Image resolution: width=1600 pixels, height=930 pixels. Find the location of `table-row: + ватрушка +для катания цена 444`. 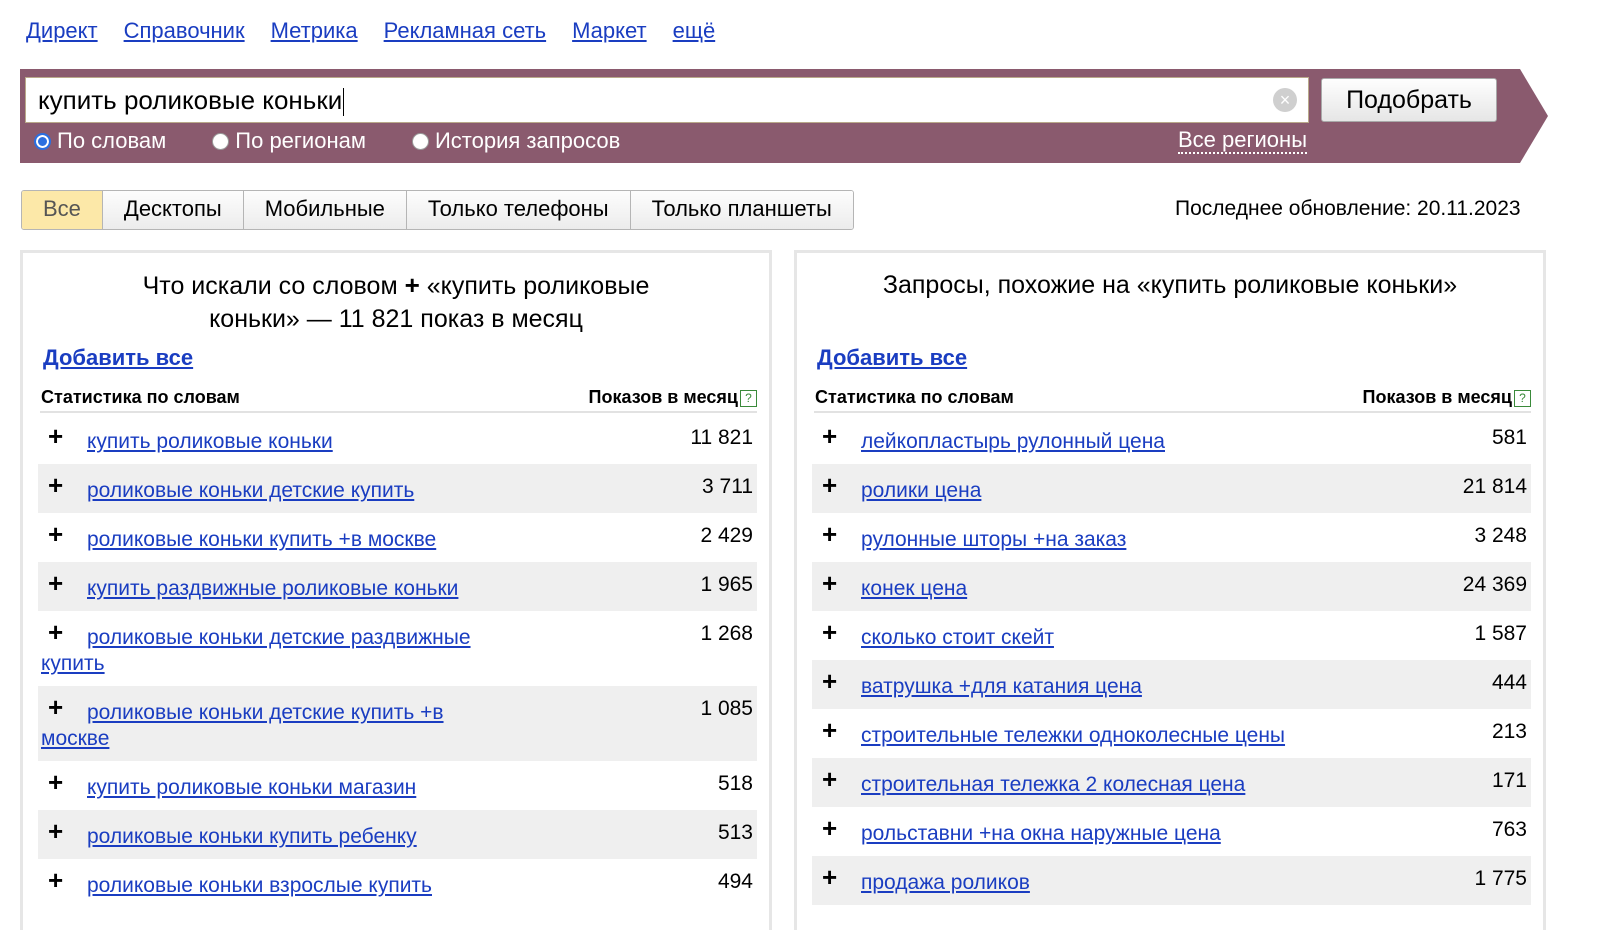

table-row: + ватрушка +для катания цена 444 is located at coordinates (1171, 684).